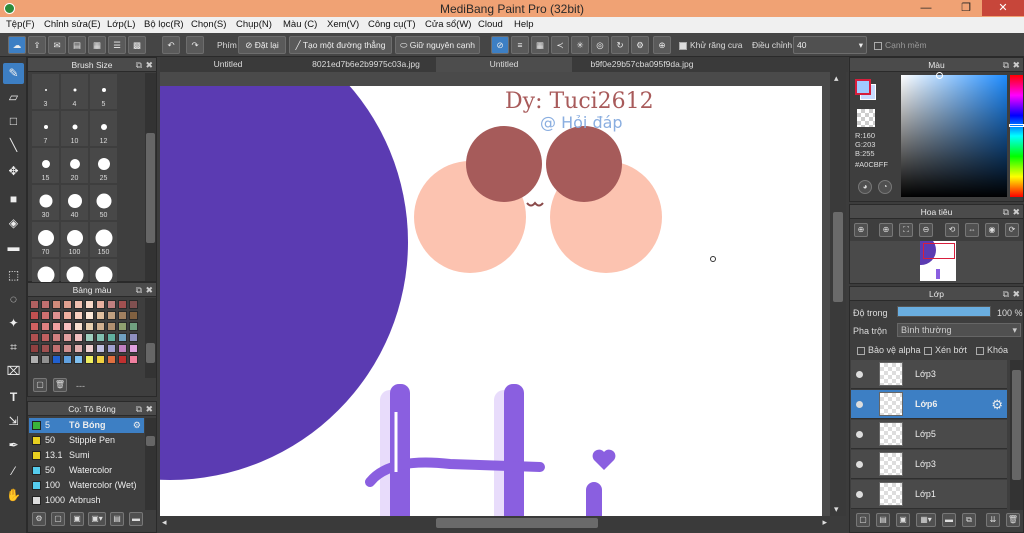 The image size is (1024, 533). I want to click on dropper-icon: ⁄, so click(13, 471).